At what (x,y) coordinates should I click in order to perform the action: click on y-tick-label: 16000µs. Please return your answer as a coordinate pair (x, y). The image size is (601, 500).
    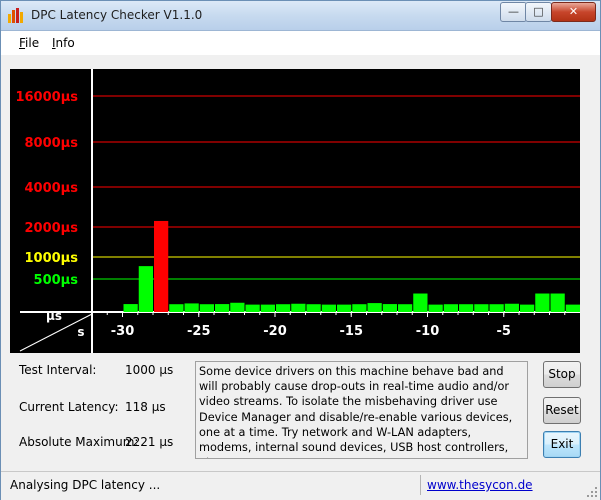
    Looking at the image, I should click on (46, 97).